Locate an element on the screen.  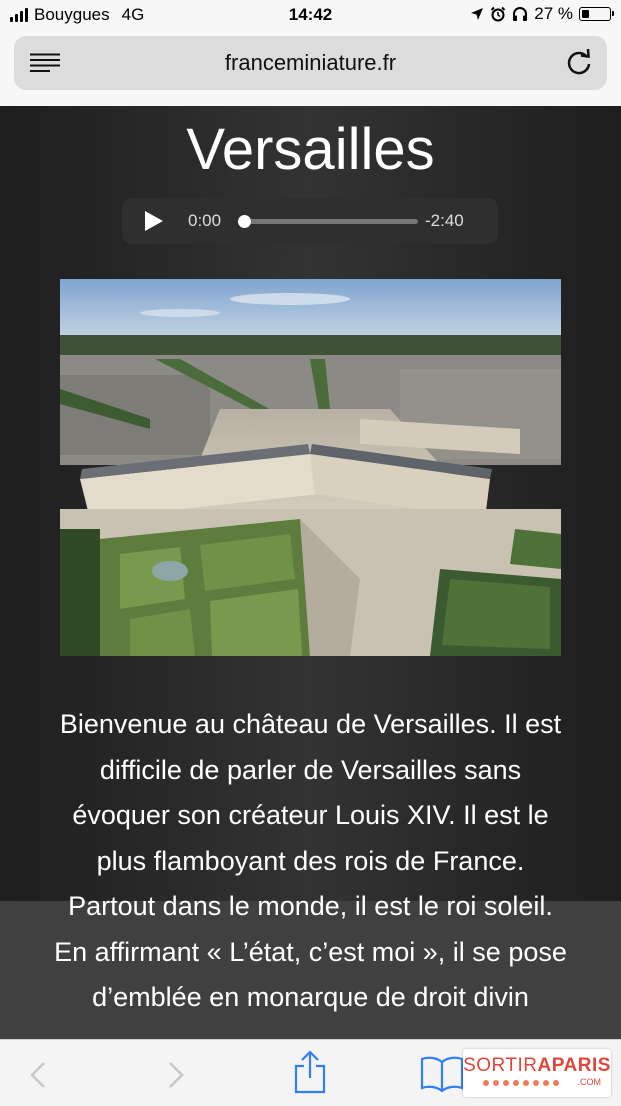
share-icon is located at coordinates (310, 1072).